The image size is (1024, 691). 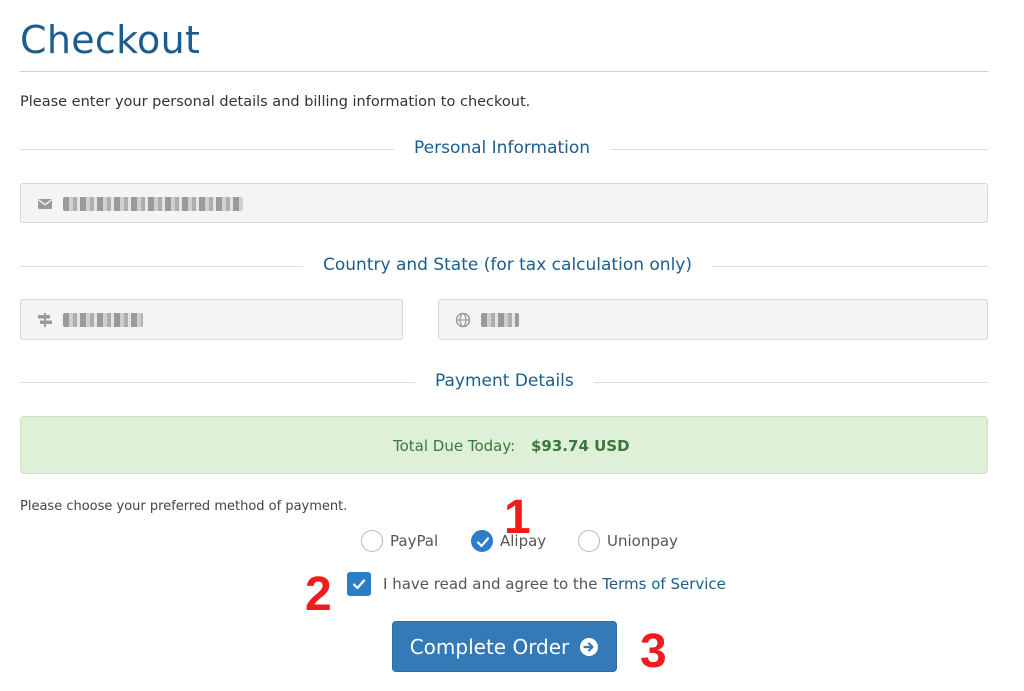 What do you see at coordinates (110, 40) in the screenshot?
I see `page-title: Checkout` at bounding box center [110, 40].